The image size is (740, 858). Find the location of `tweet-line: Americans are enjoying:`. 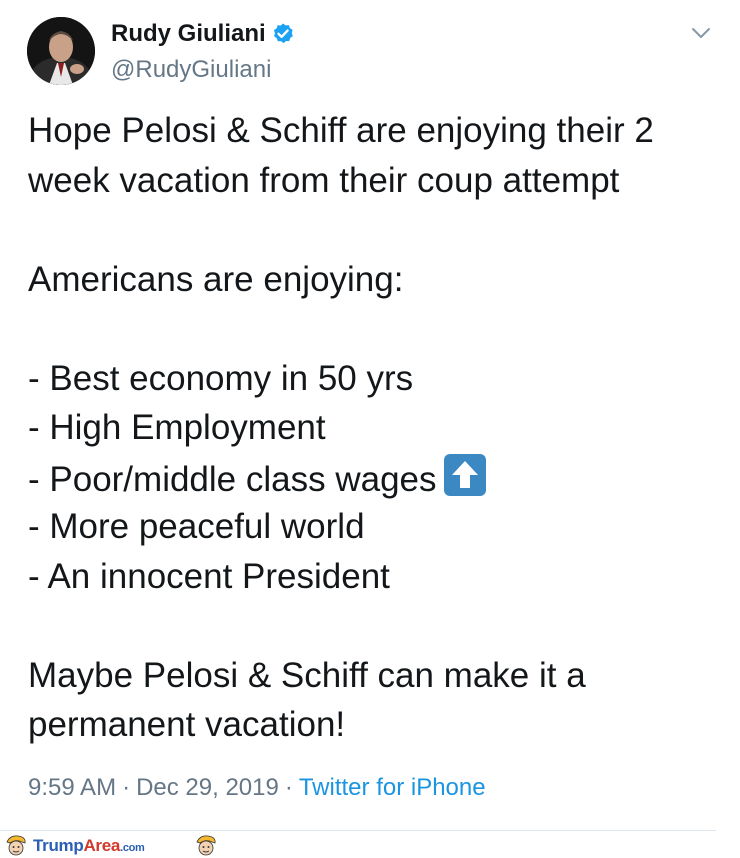

tweet-line: Americans are enjoying: is located at coordinates (216, 279).